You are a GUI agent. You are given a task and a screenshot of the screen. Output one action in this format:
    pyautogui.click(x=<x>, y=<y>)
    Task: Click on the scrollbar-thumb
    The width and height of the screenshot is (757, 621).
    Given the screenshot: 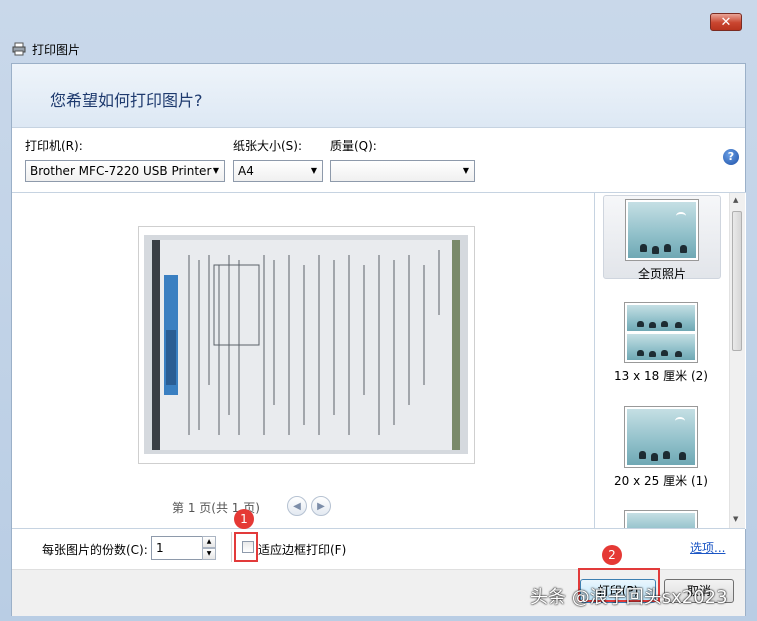 What is the action you would take?
    pyautogui.click(x=737, y=281)
    